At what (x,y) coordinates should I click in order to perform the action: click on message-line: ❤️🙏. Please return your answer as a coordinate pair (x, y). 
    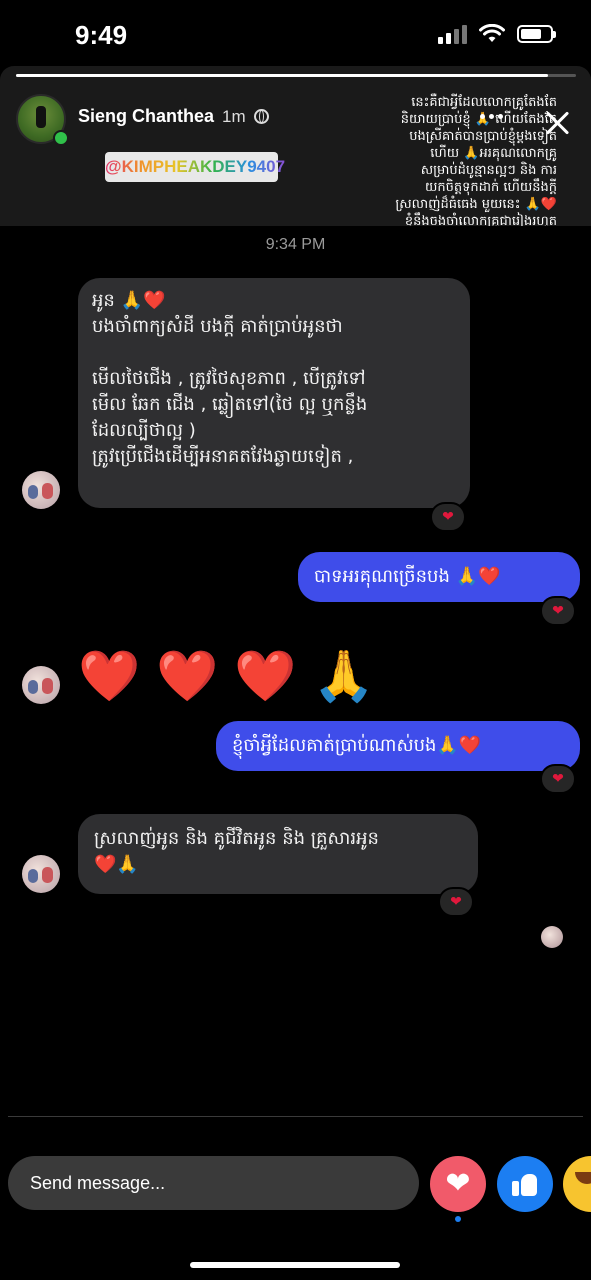
    Looking at the image, I should click on (116, 864).